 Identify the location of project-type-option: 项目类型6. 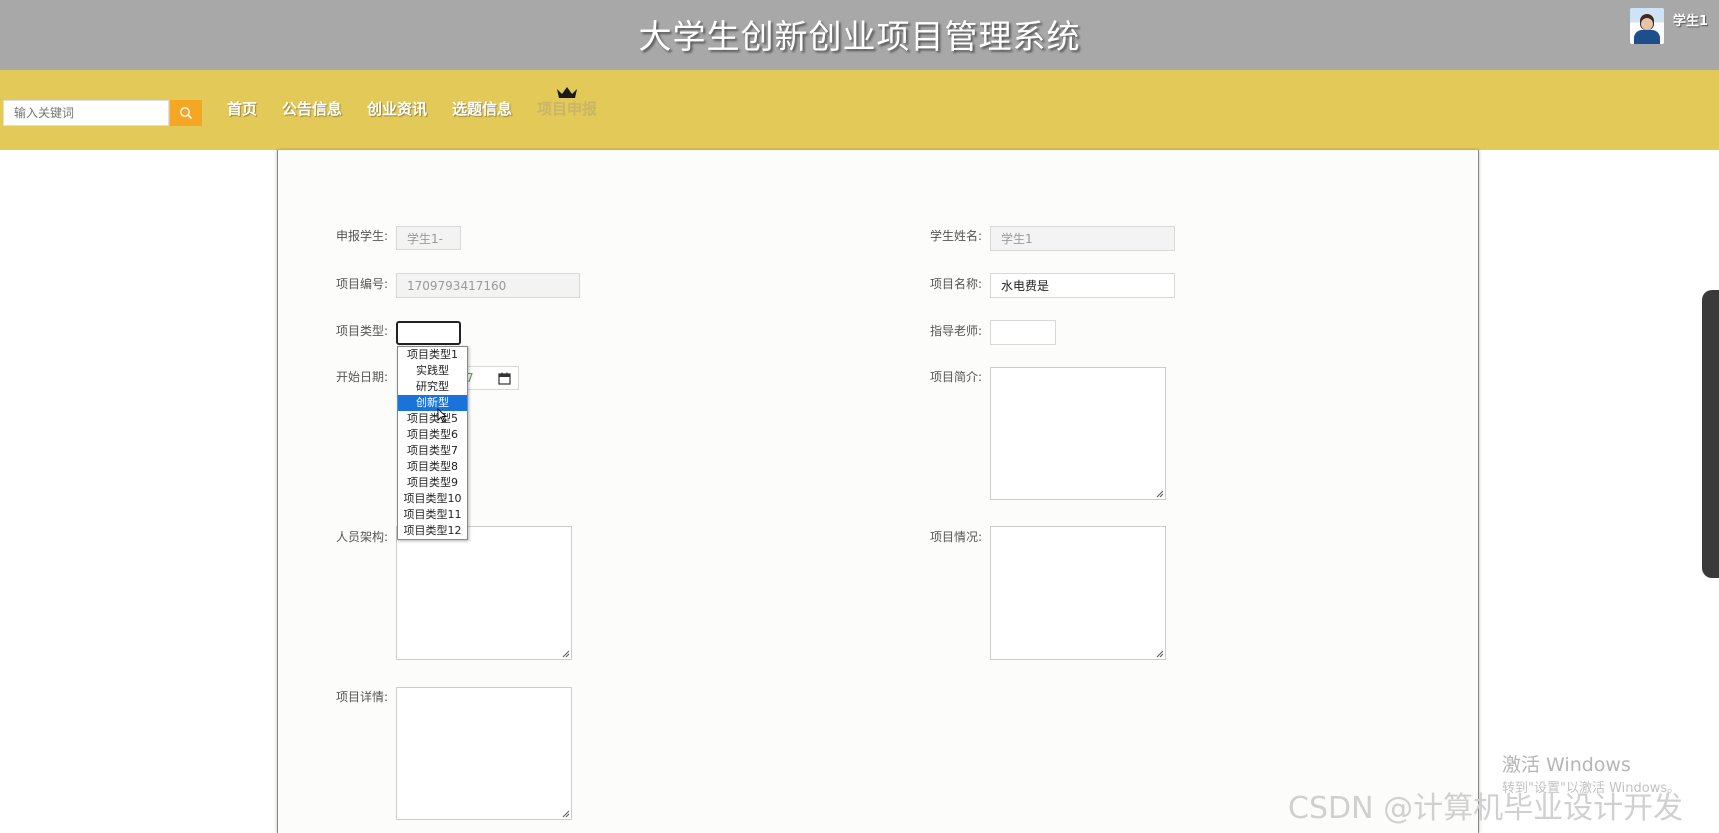
(432, 435).